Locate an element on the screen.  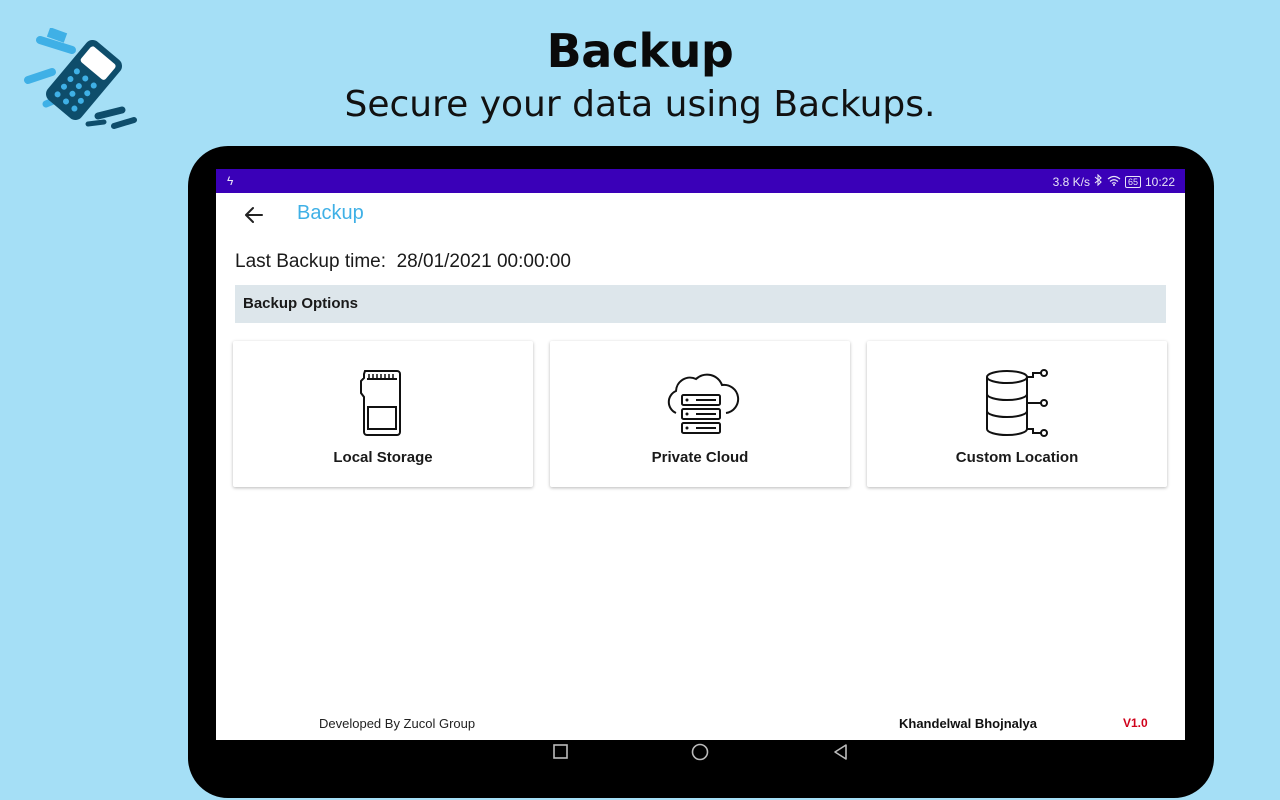
circle-home-icon is located at coordinates (700, 752).